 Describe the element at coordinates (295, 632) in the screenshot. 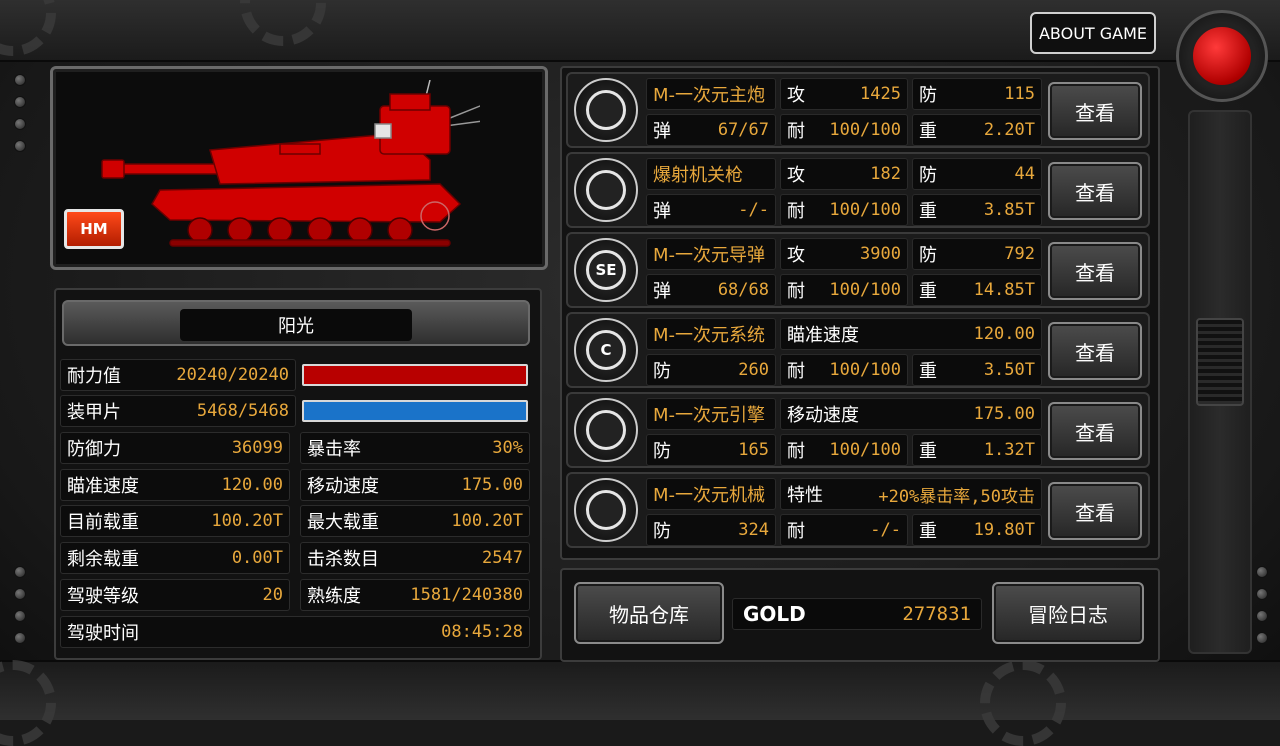

I see `drive-time-row: 驾驶时间 08:45:28` at that location.